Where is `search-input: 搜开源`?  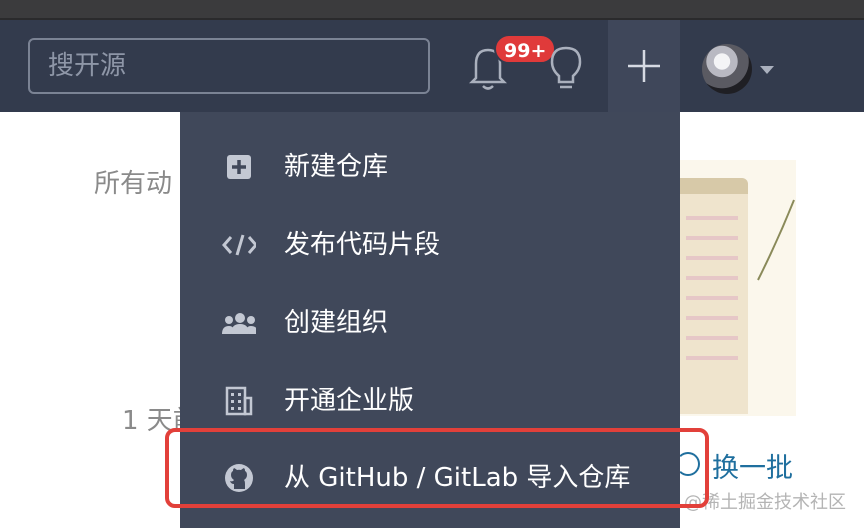 search-input: 搜开源 is located at coordinates (229, 66).